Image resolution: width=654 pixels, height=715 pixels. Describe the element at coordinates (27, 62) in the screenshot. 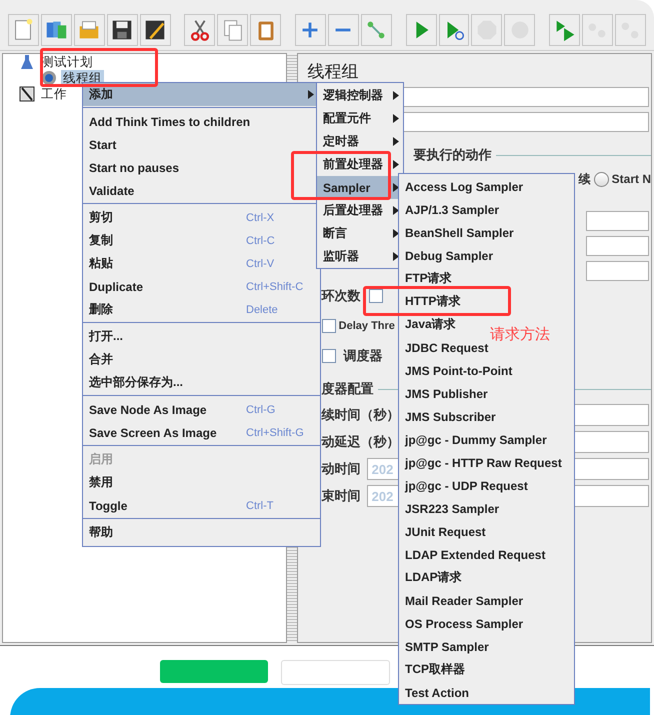

I see `flask-icon` at that location.